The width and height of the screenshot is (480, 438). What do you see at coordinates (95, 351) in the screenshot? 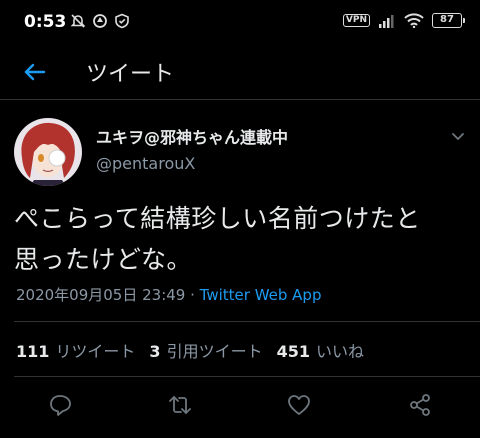
I see `retweets-label: リツイート` at bounding box center [95, 351].